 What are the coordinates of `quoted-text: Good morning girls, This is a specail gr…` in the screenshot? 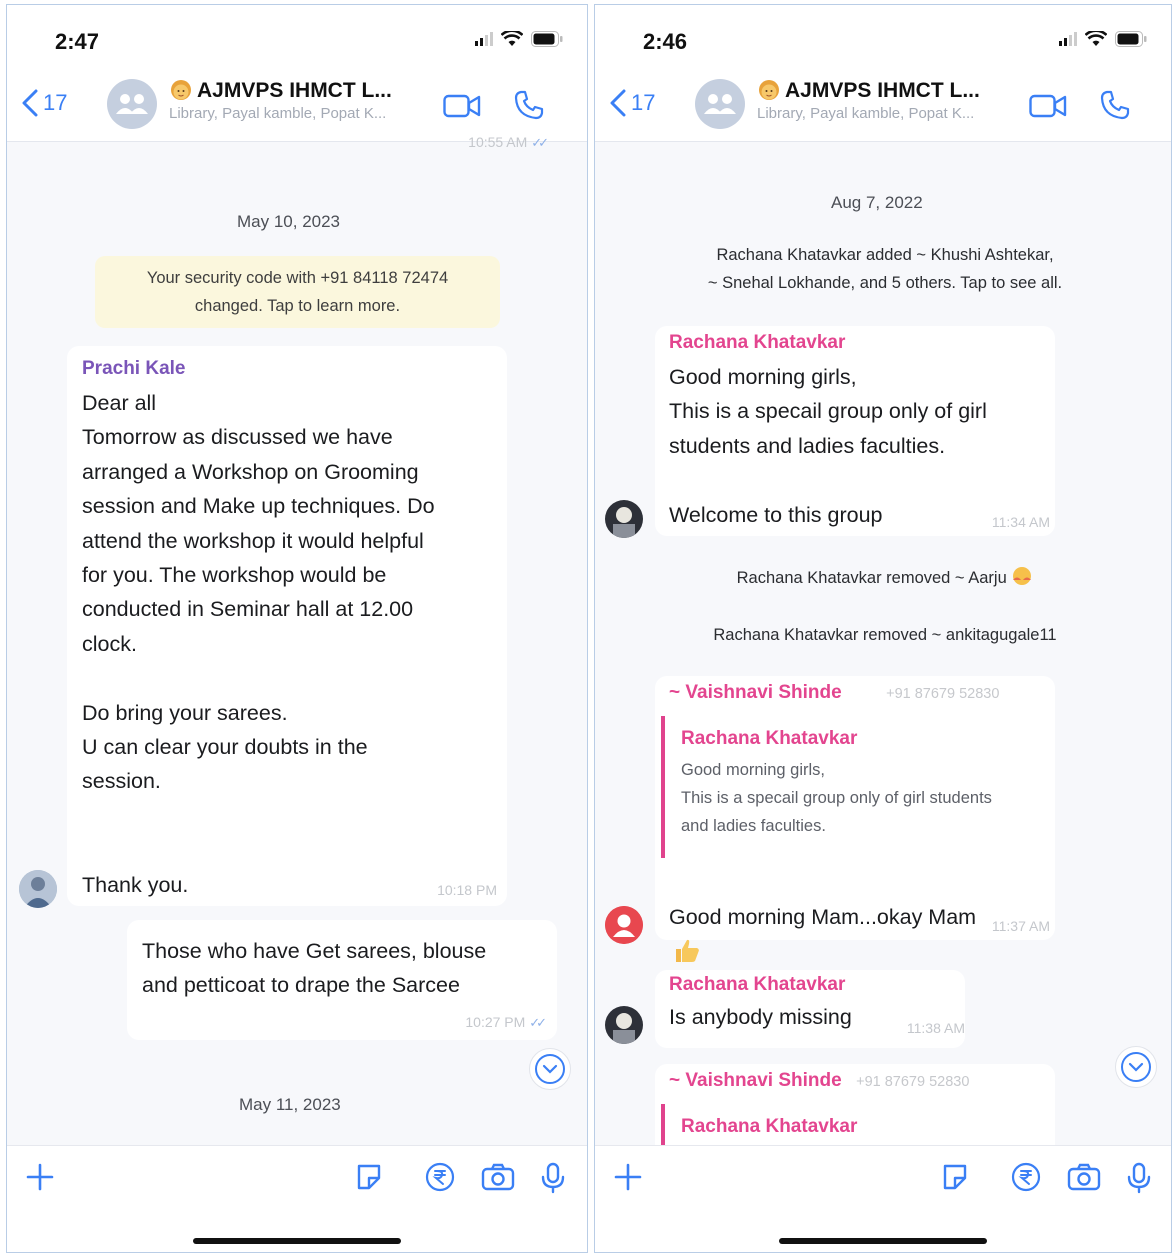 It's located at (836, 798).